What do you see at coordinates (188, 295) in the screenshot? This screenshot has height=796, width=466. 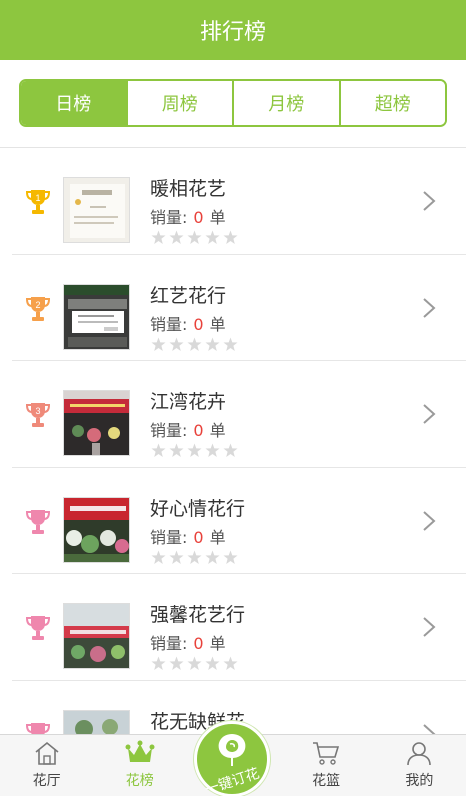 I see `shop-name: 红艺花行` at bounding box center [188, 295].